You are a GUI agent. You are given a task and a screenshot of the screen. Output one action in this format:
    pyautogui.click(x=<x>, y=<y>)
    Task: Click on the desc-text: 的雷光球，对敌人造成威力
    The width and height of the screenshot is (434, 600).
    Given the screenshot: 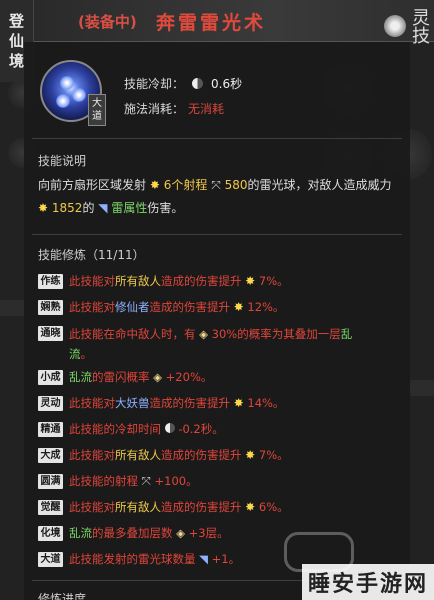 What is the action you would take?
    pyautogui.click(x=319, y=185)
    